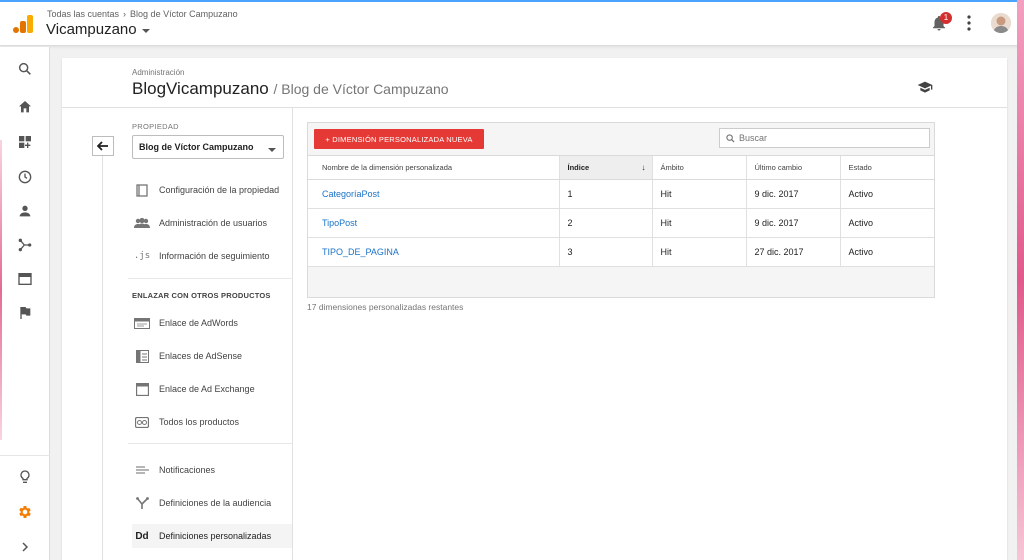 The height and width of the screenshot is (560, 1024). What do you see at coordinates (142, 389) in the screenshot?
I see `ad-exchange-icon` at bounding box center [142, 389].